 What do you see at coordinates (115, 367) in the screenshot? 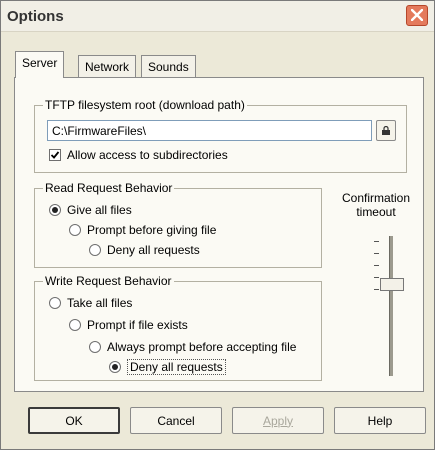
I see `write-deny-all-radio` at bounding box center [115, 367].